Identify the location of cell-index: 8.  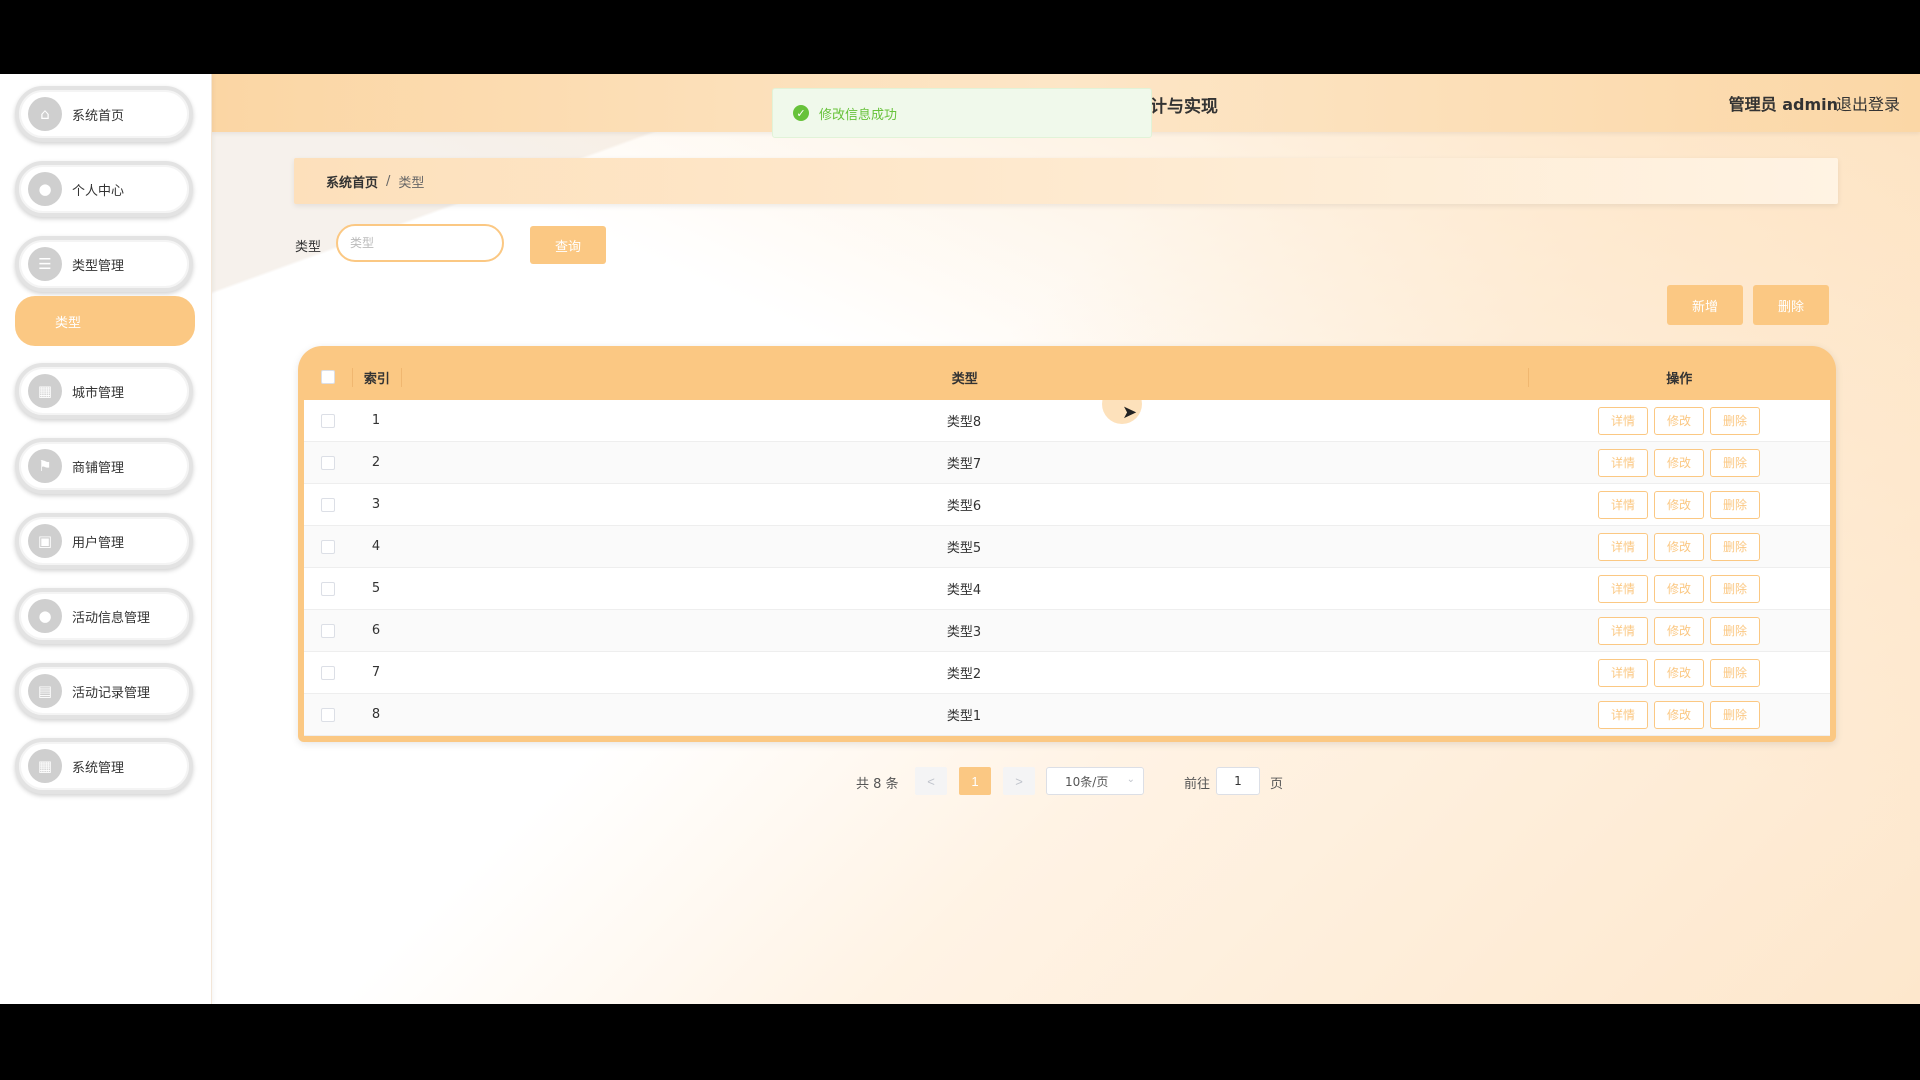
(376, 714).